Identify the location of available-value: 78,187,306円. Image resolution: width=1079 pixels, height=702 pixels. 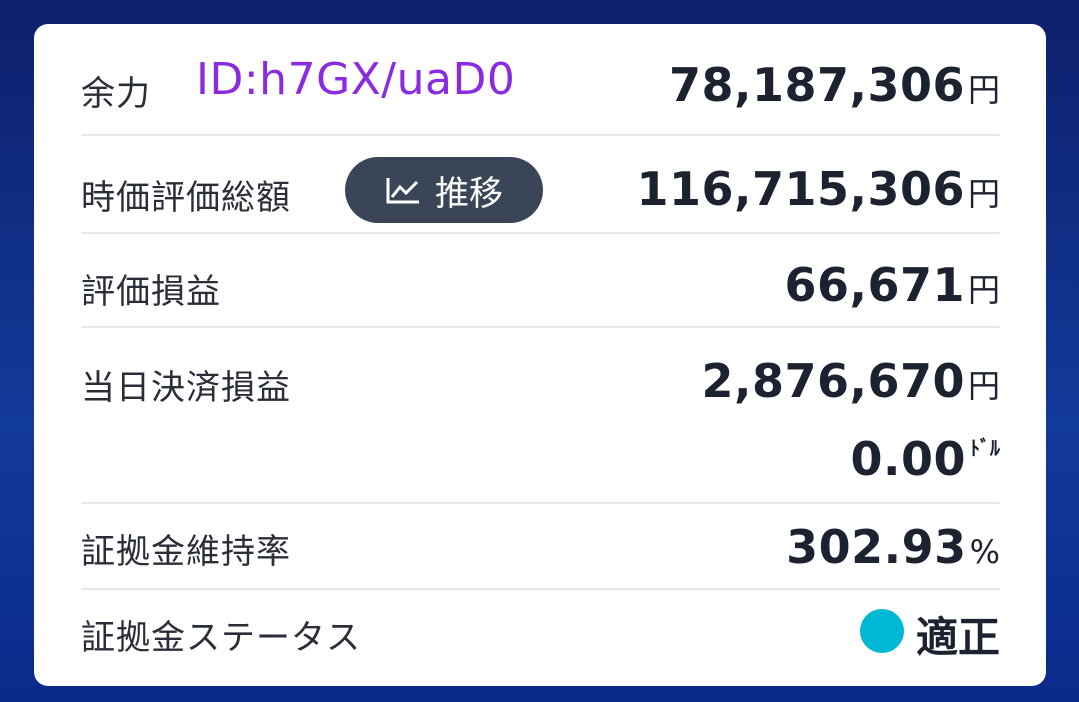
(834, 85).